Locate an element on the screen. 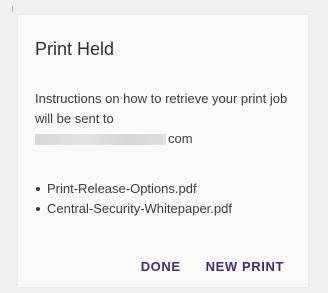  list-item: Print-Release-Options.pdf is located at coordinates (133, 189).